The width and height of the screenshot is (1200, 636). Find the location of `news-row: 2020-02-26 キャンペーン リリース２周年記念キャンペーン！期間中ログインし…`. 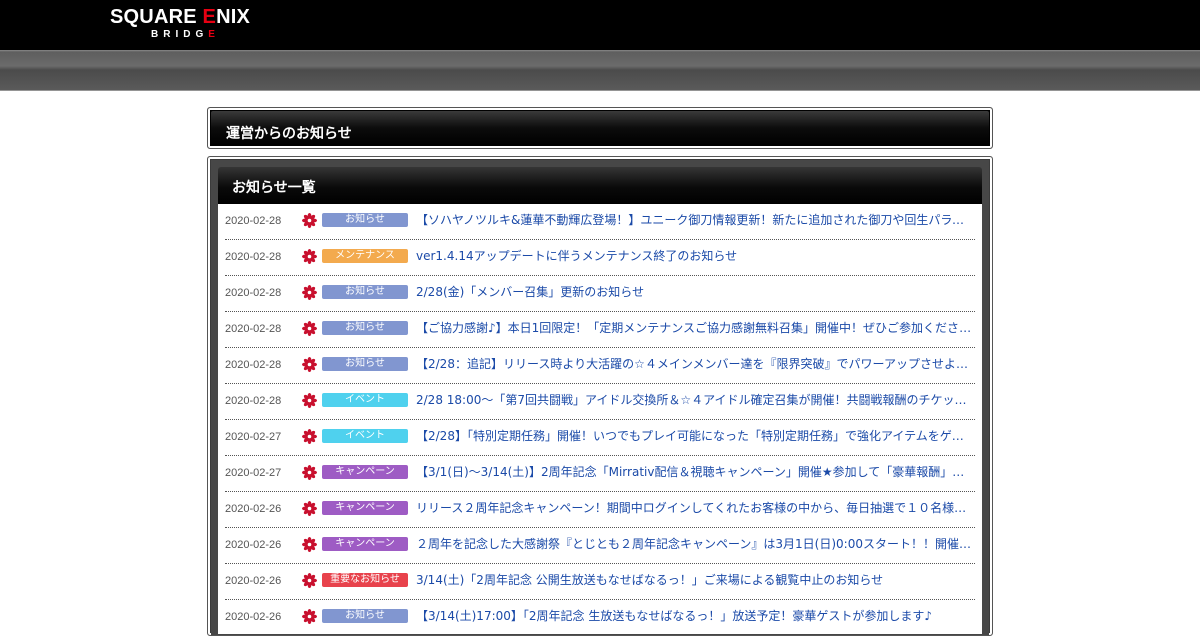

news-row: 2020-02-26 キャンペーン リリース２周年記念キャンペーン！期間中ログインし… is located at coordinates (600, 510).